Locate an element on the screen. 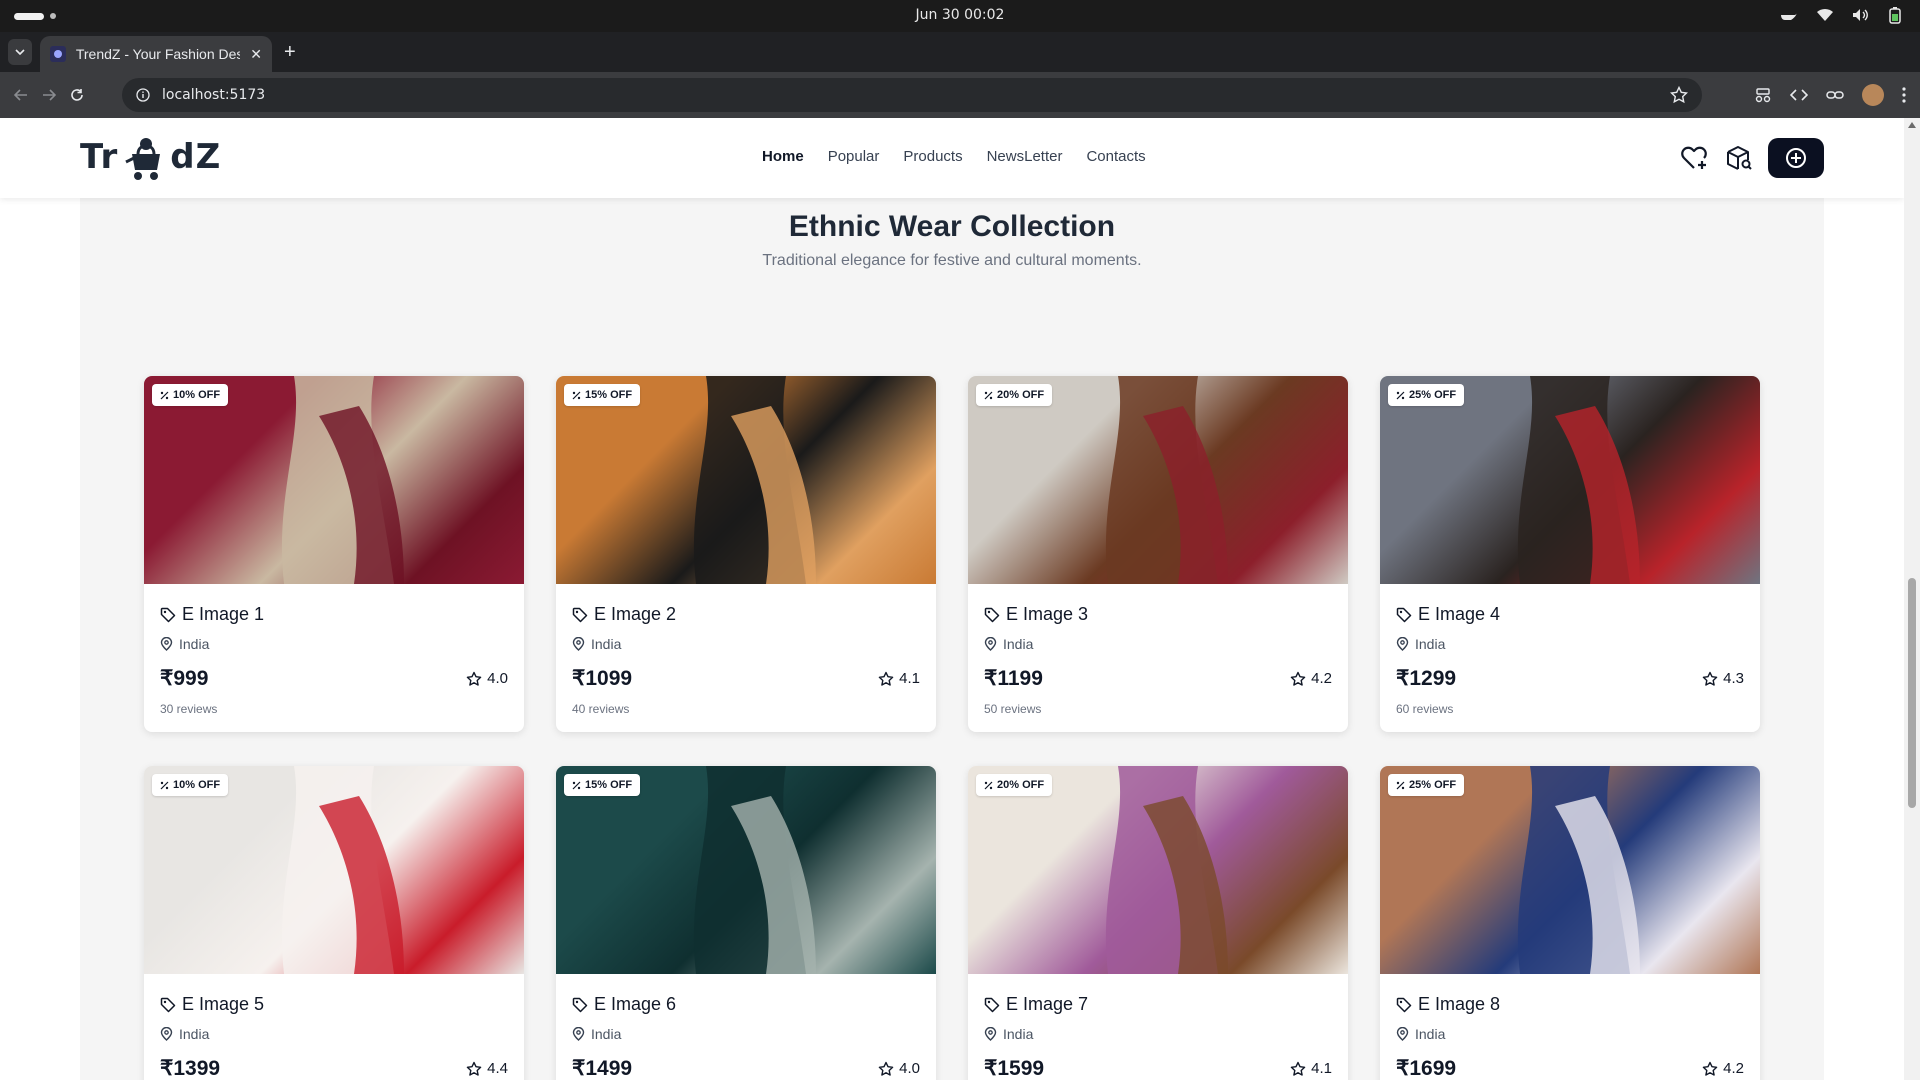  site-logo: Tr dZ is located at coordinates (150, 157).